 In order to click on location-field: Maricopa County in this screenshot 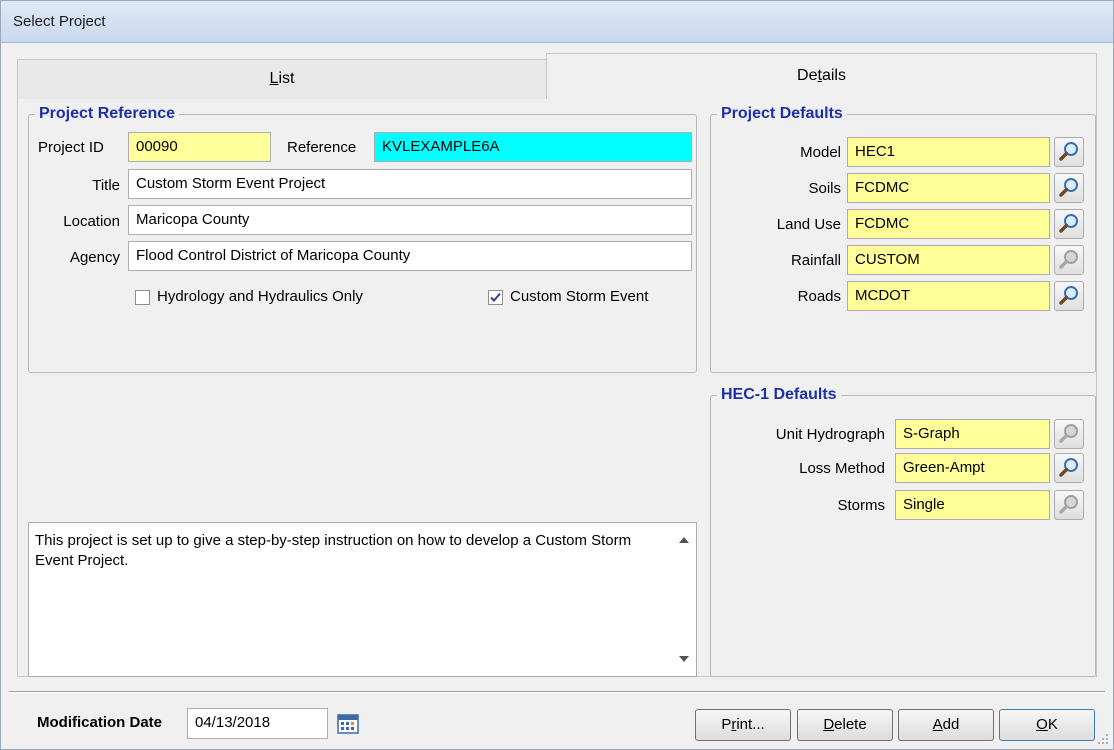, I will do `click(410, 220)`.